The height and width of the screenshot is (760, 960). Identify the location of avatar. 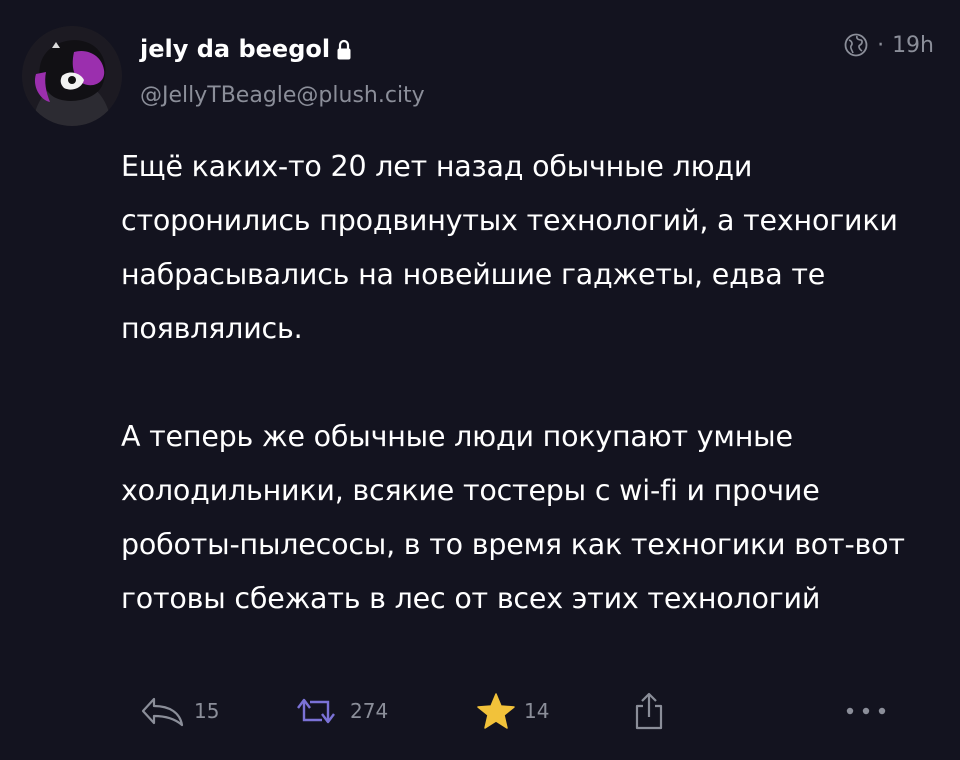
(72, 76).